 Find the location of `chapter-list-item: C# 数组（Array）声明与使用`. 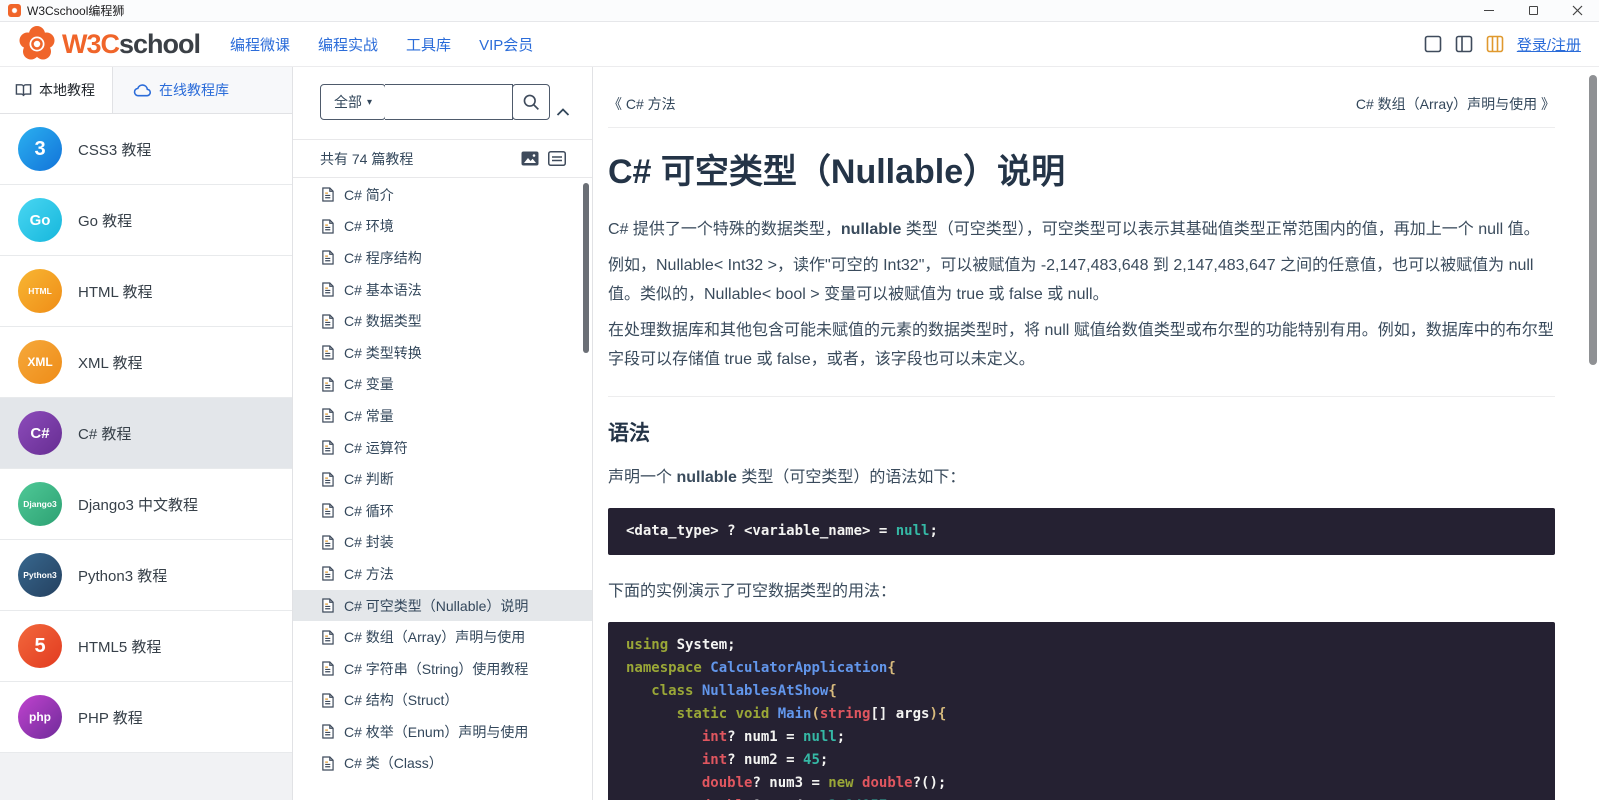

chapter-list-item: C# 数组（Array）声明与使用 is located at coordinates (442, 637).